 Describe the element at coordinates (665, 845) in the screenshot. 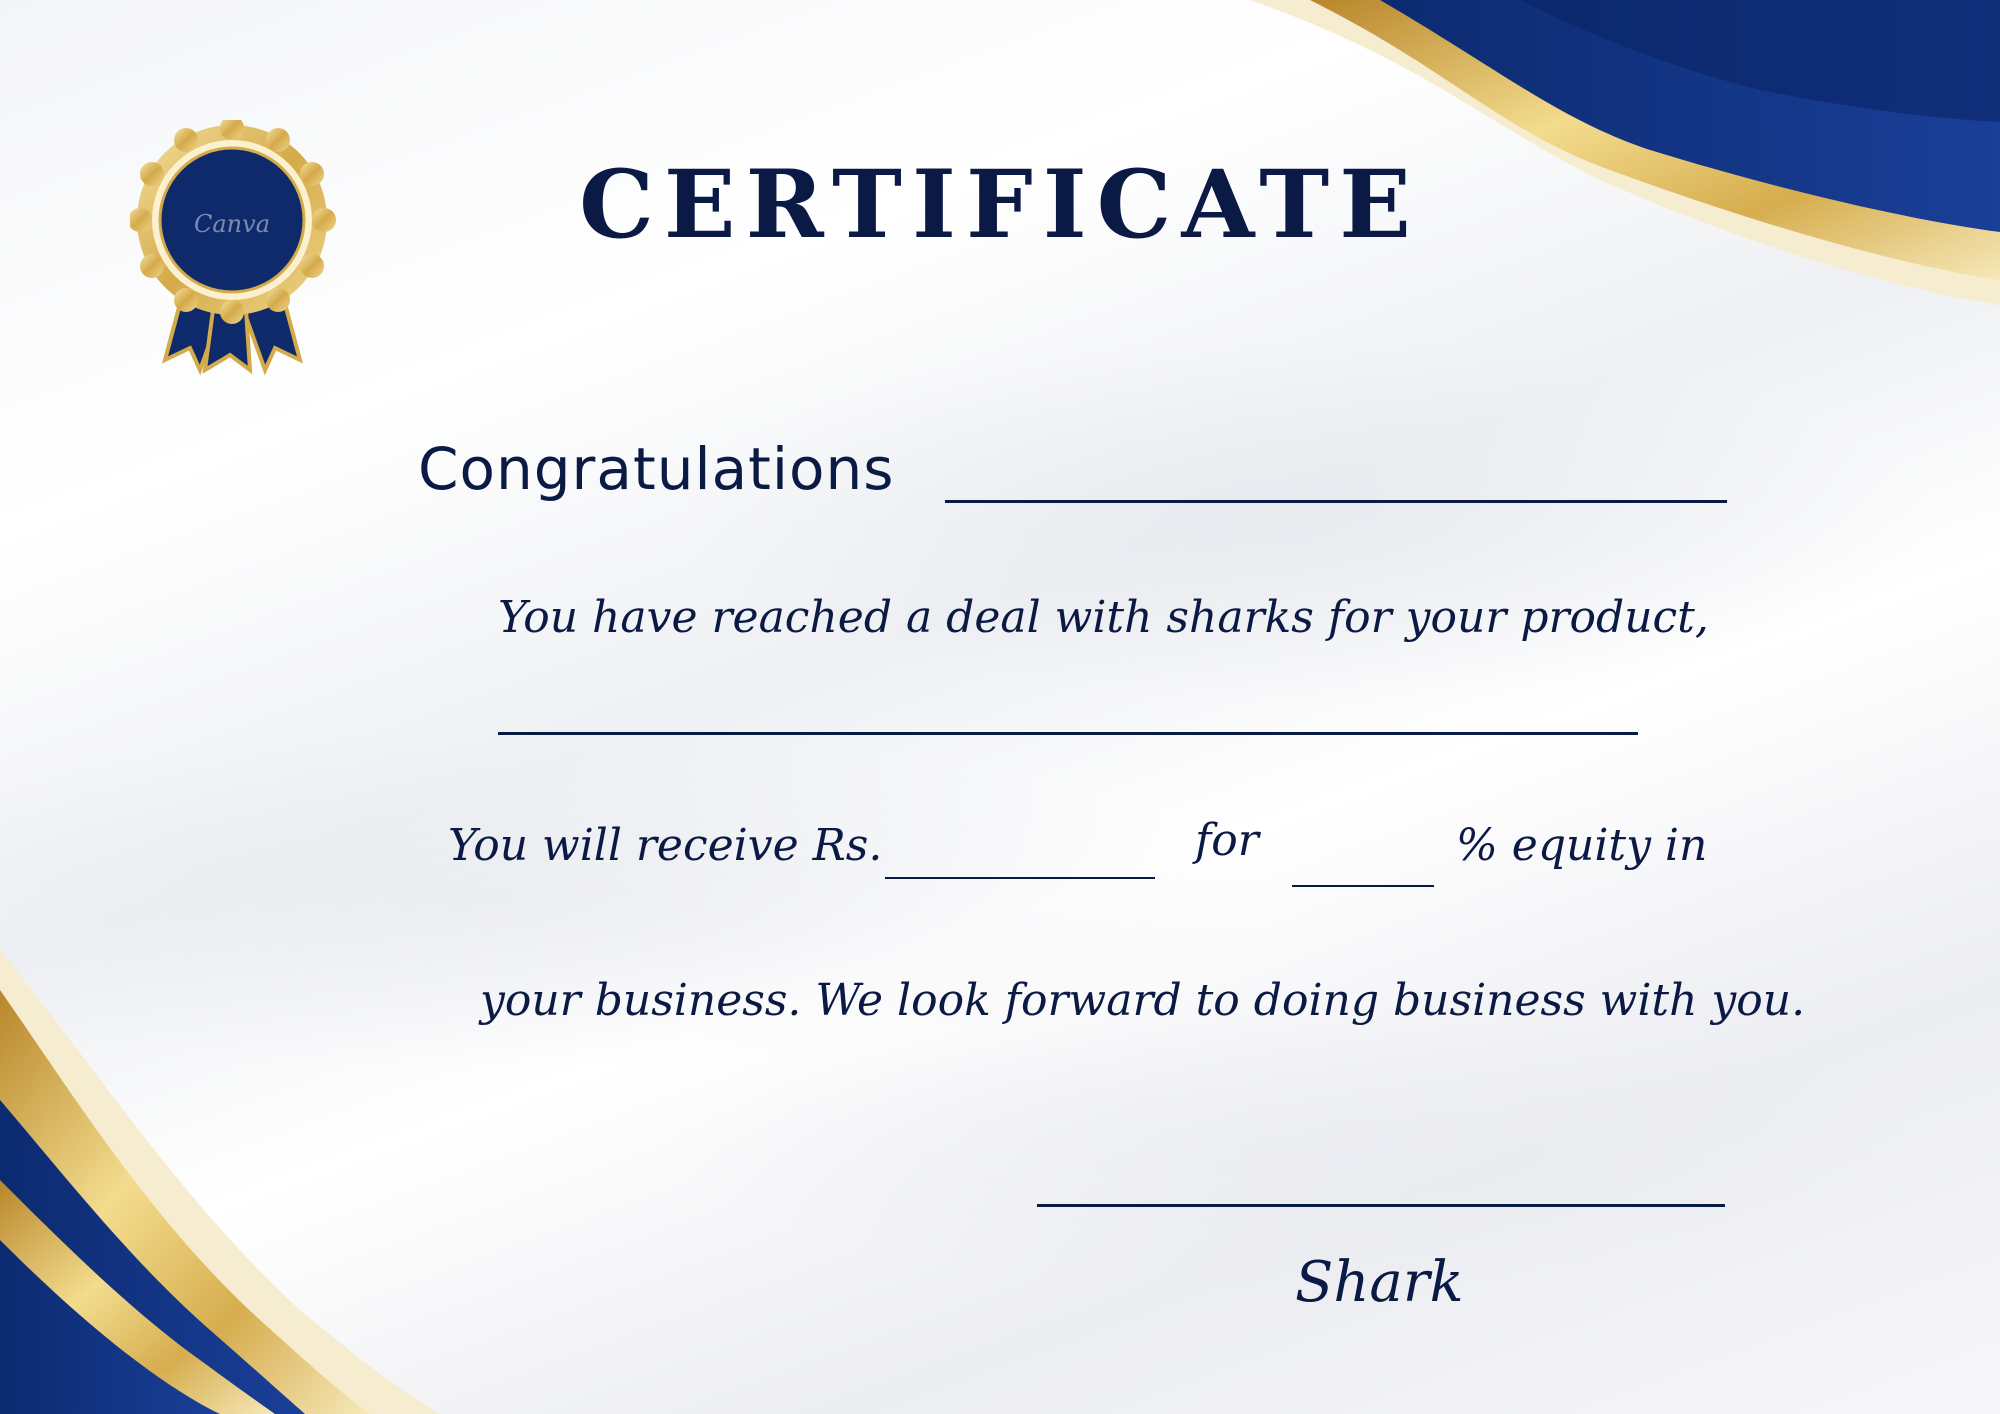

I see `receive-label: You will receive Rs.` at that location.